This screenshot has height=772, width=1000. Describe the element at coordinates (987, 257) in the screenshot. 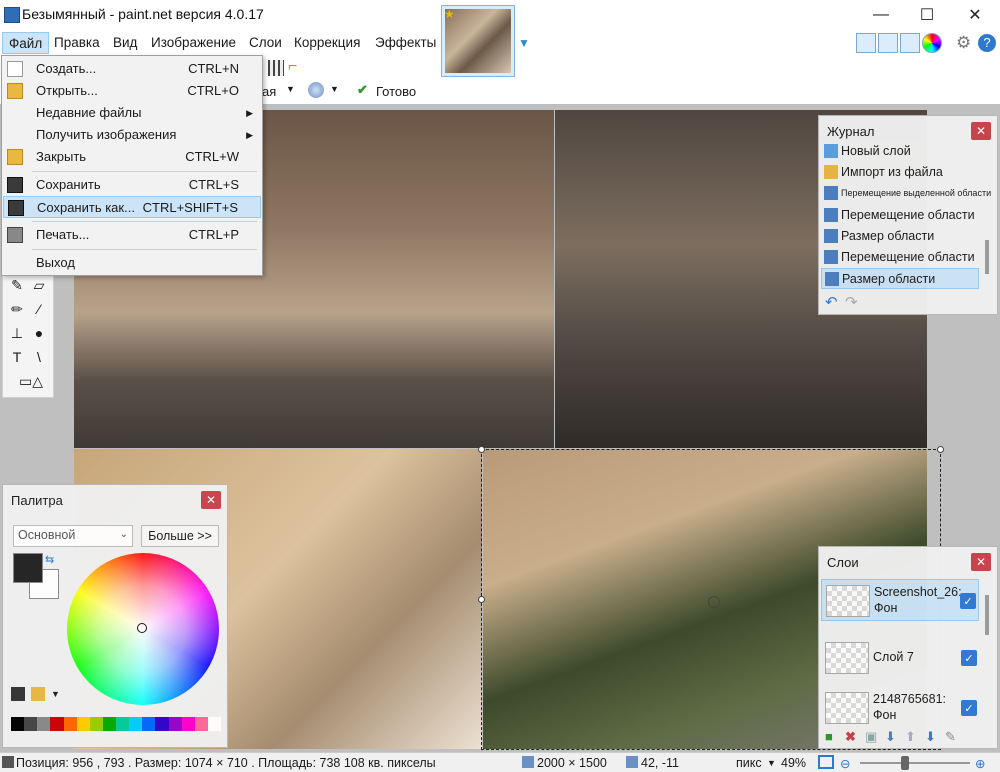

I see `history-scrollbar` at that location.